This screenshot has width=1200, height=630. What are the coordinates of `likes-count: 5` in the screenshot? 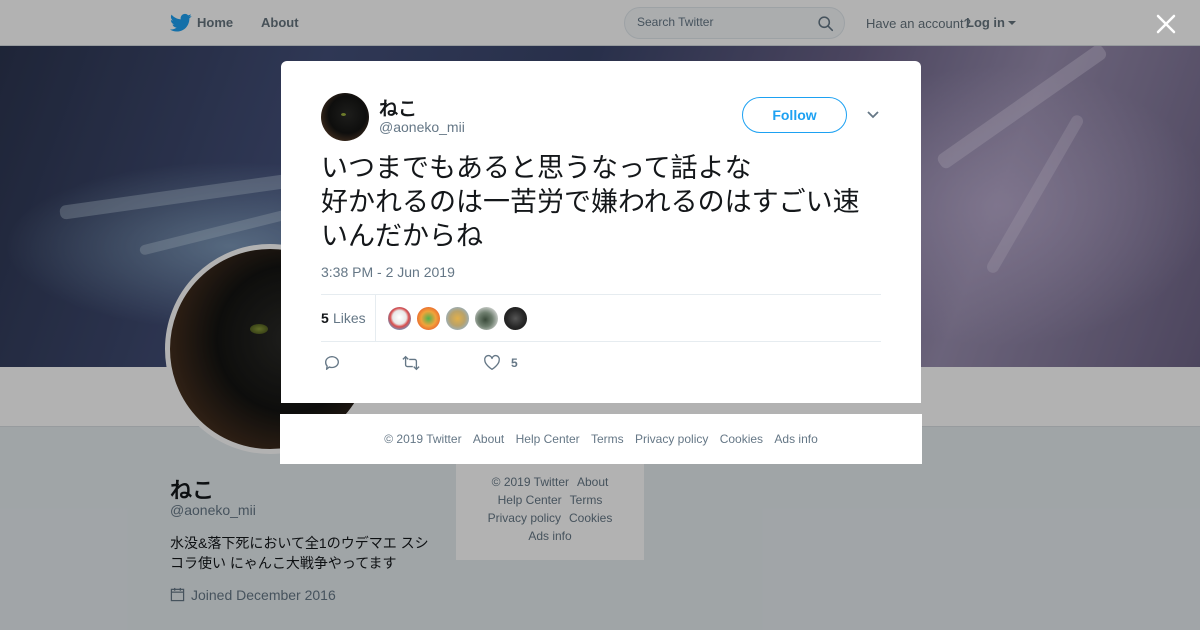 It's located at (325, 318).